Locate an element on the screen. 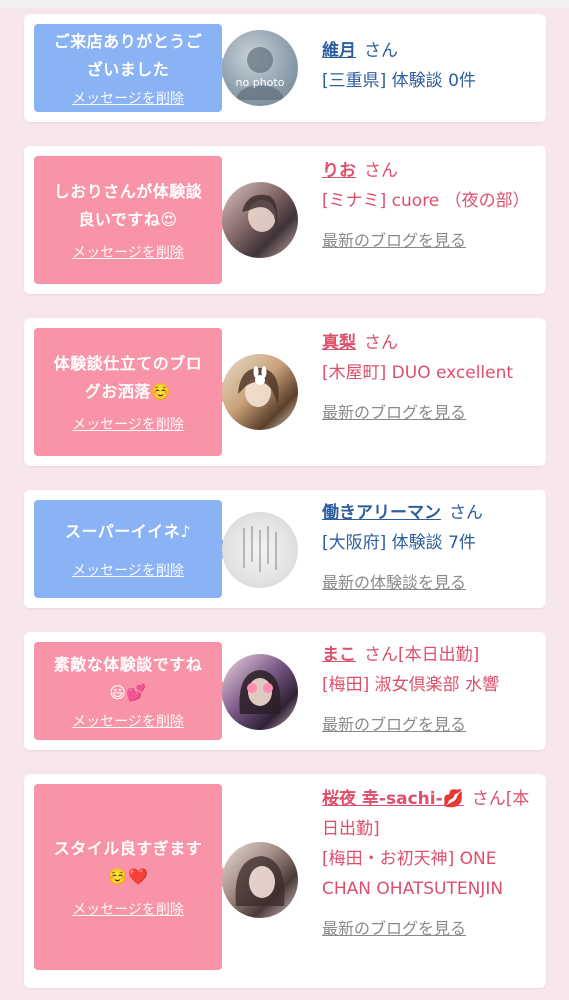 This screenshot has height=1000, width=569. san-label: さん[本日出勤] is located at coordinates (422, 655).